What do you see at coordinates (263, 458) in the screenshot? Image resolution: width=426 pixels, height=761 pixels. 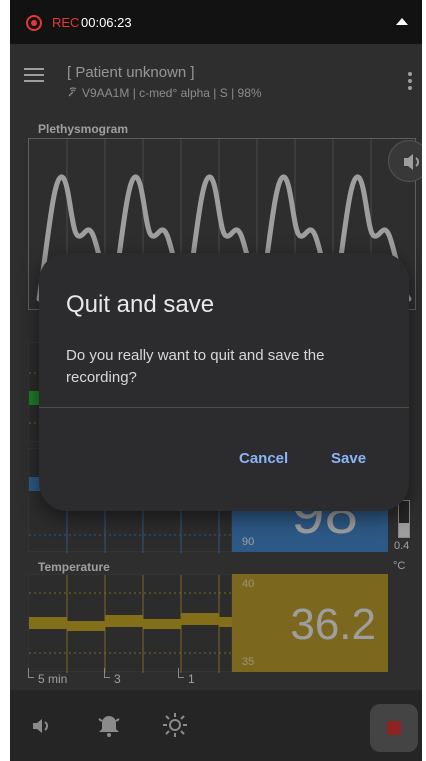 I see `cancel-button: Cancel` at bounding box center [263, 458].